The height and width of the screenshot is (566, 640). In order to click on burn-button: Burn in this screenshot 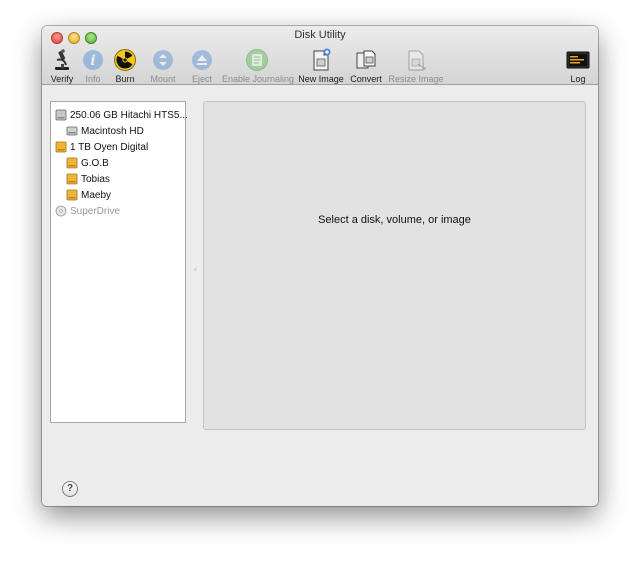, I will do `click(125, 66)`.